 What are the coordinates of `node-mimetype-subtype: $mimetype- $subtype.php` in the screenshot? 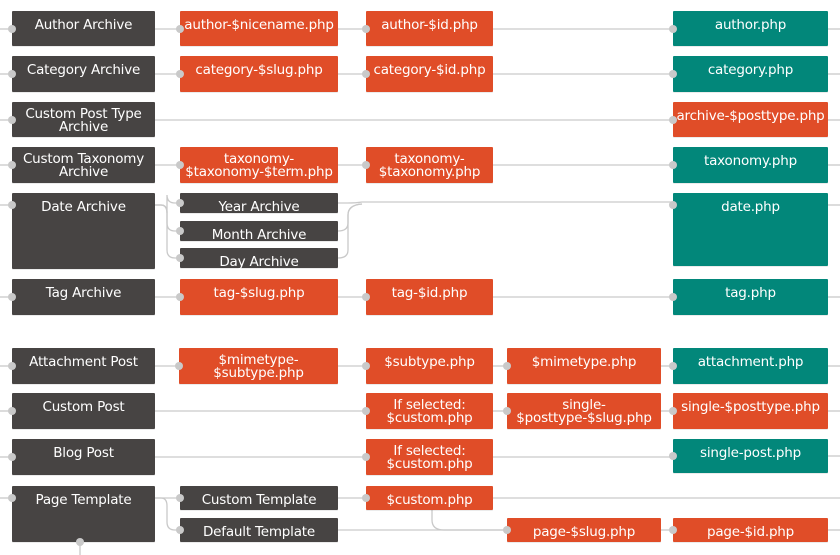 It's located at (258, 366).